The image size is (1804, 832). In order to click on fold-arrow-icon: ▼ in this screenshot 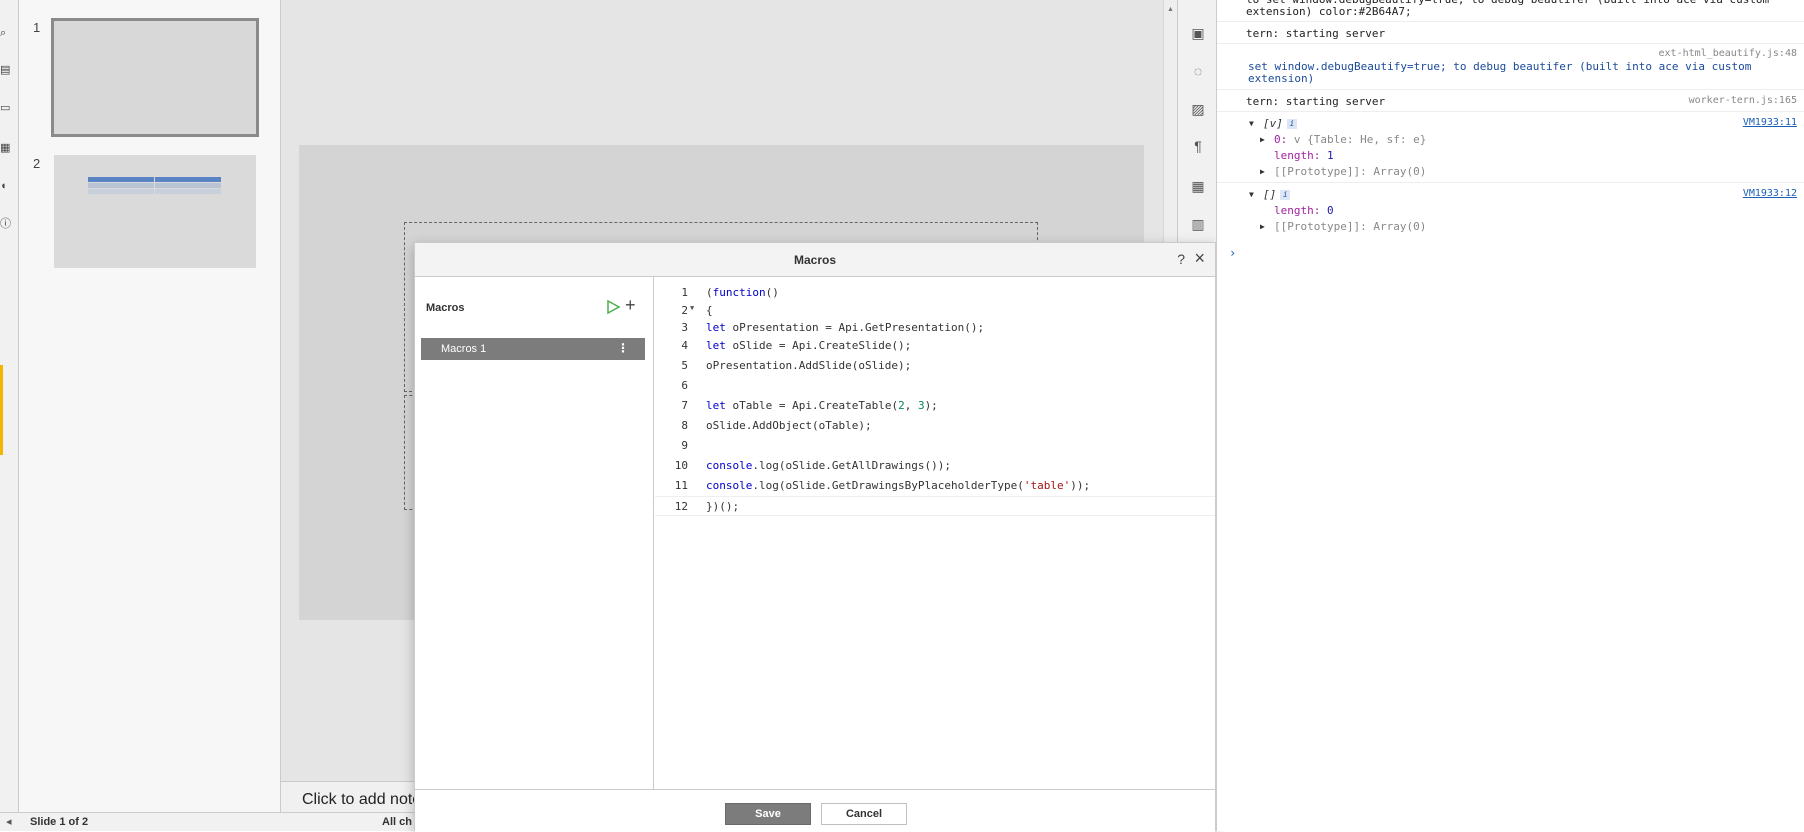, I will do `click(692, 308)`.